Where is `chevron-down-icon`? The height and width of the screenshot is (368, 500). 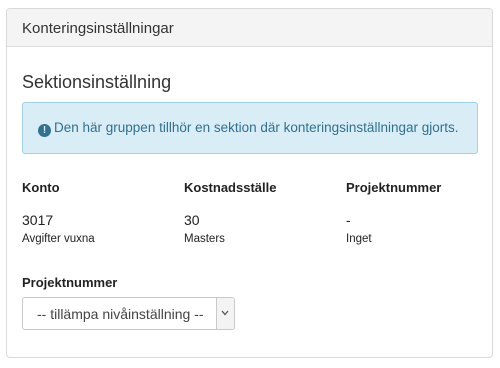 chevron-down-icon is located at coordinates (225, 313).